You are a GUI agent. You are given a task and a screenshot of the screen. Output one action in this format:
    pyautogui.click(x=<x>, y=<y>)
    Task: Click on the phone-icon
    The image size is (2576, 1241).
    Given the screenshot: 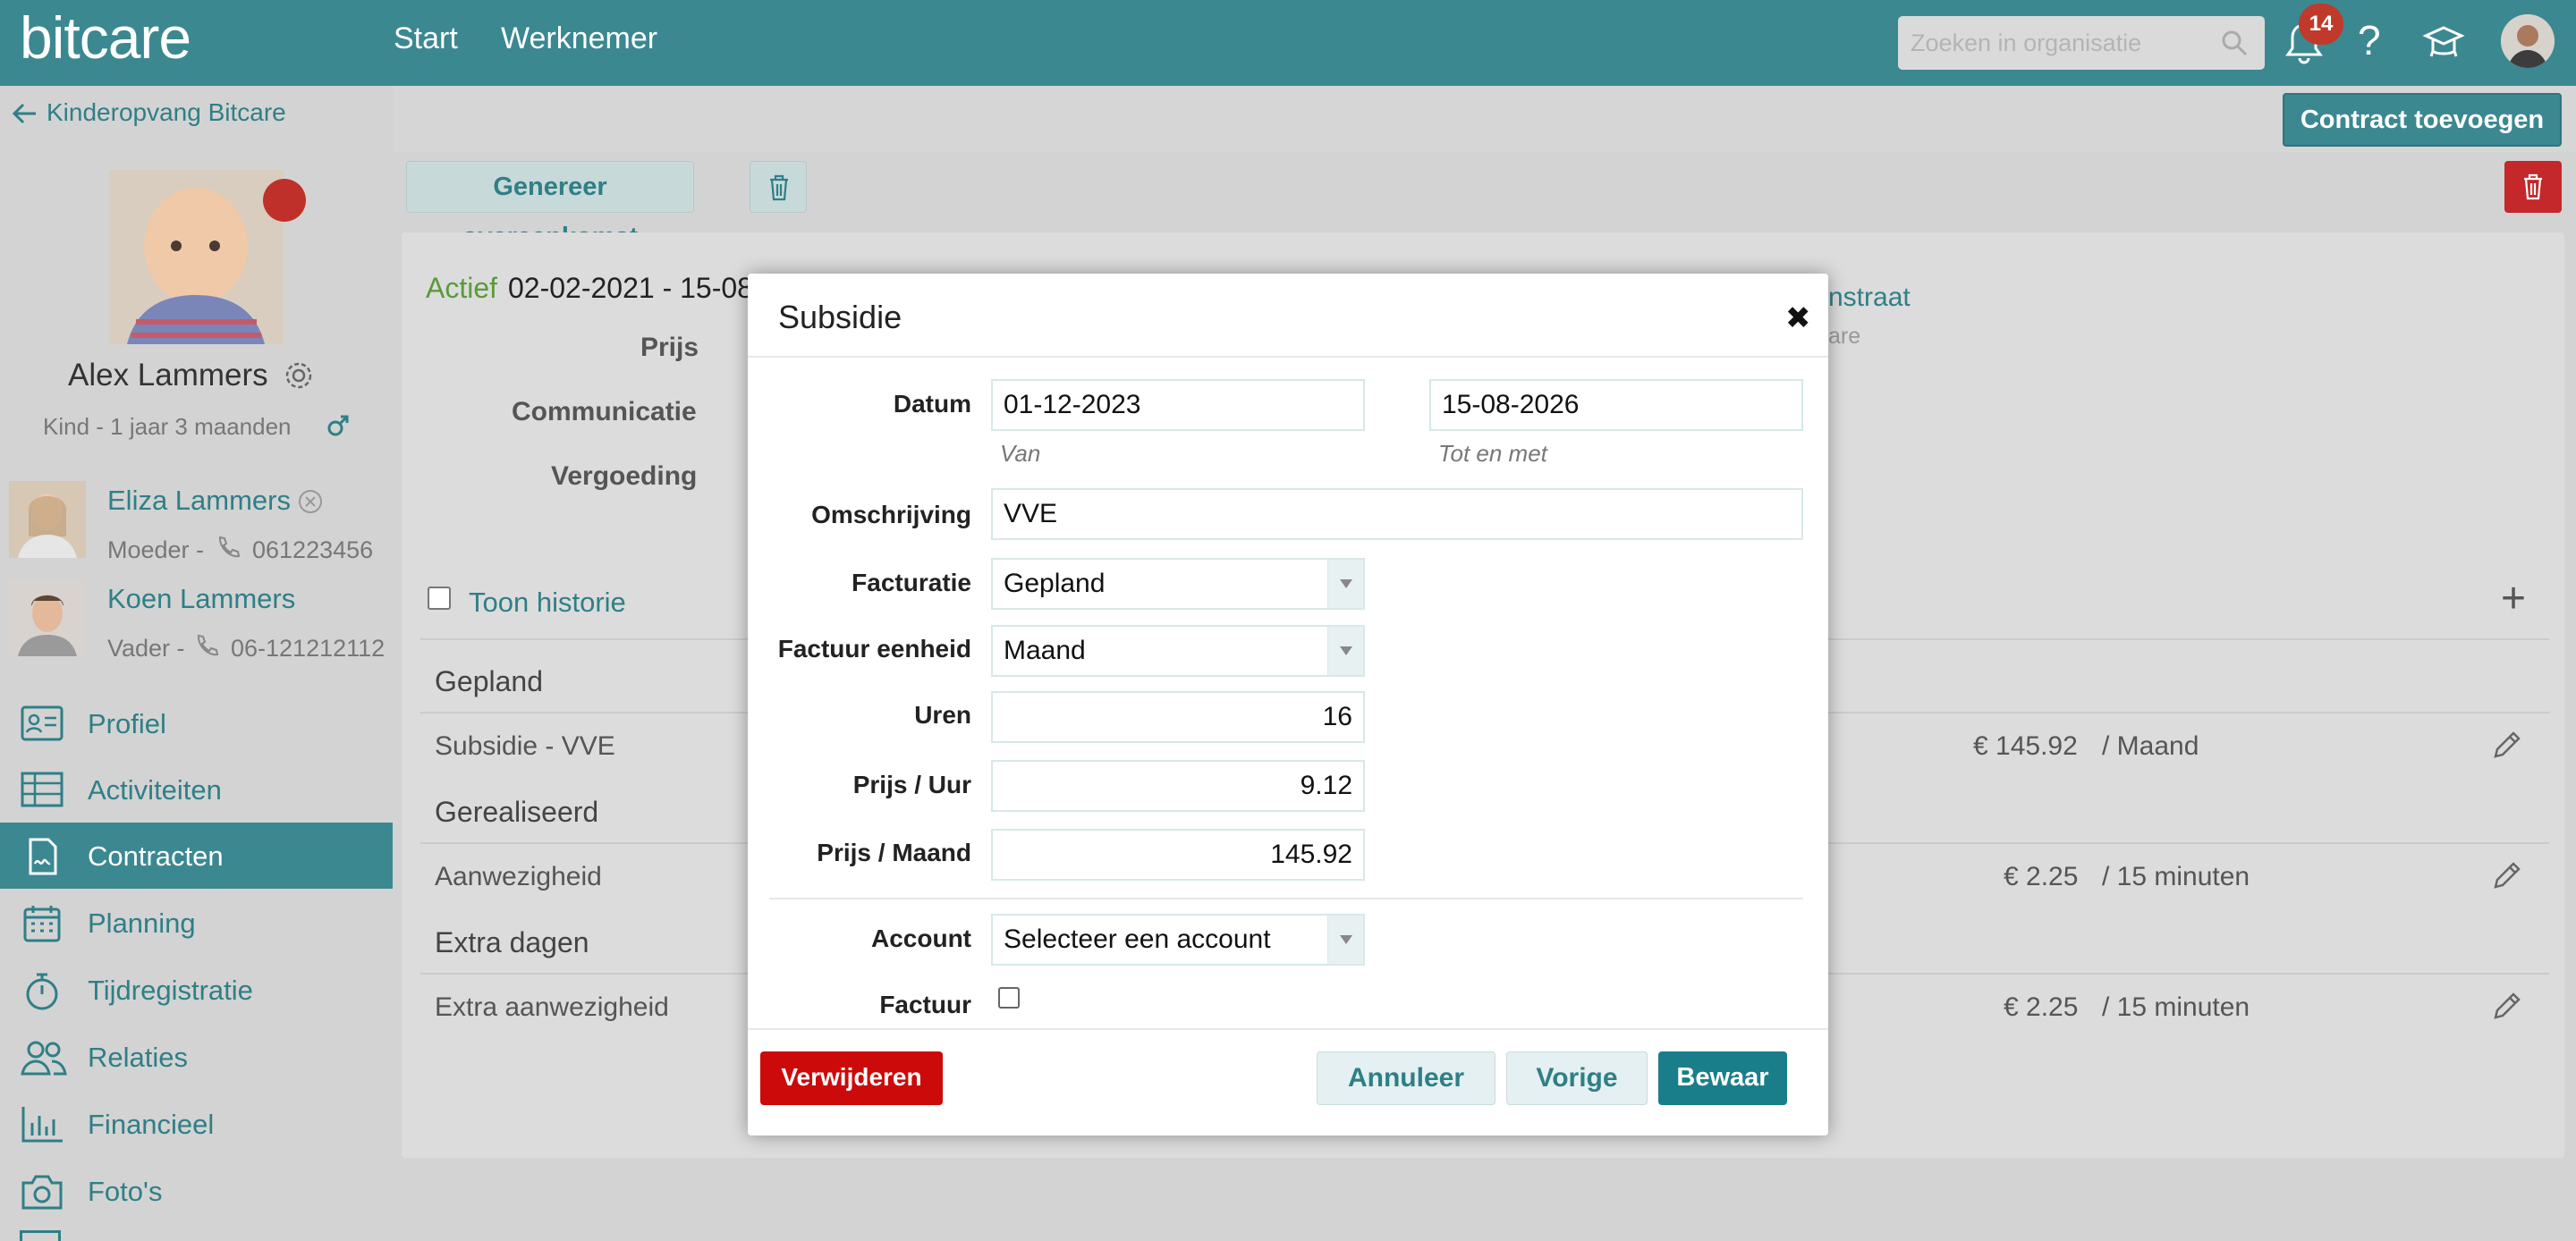 What is the action you would take?
    pyautogui.click(x=207, y=645)
    